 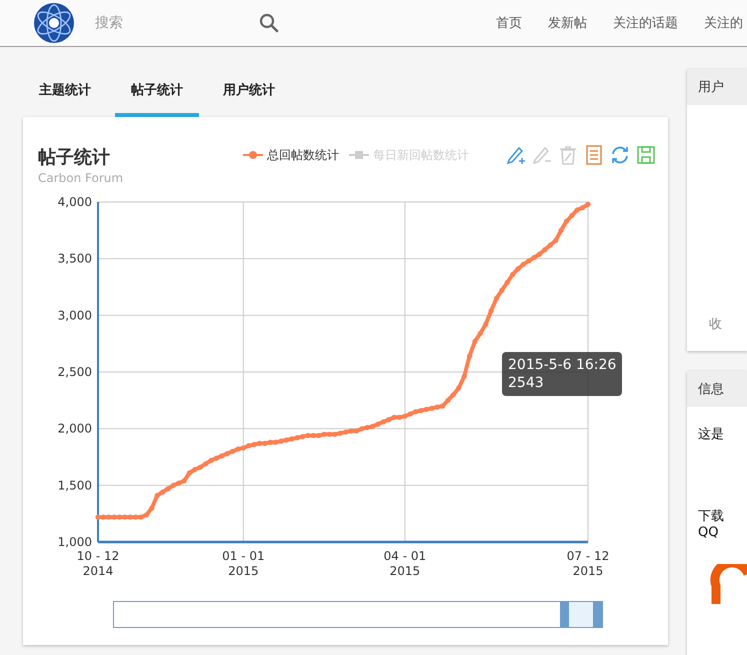 What do you see at coordinates (54, 23) in the screenshot?
I see `atom-logo-icon` at bounding box center [54, 23].